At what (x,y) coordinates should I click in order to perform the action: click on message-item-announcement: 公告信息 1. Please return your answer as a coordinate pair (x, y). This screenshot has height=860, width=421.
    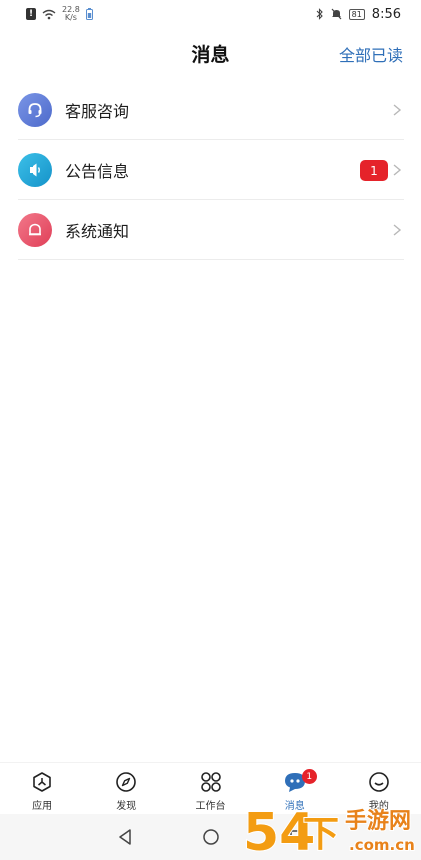
    Looking at the image, I should click on (211, 170).